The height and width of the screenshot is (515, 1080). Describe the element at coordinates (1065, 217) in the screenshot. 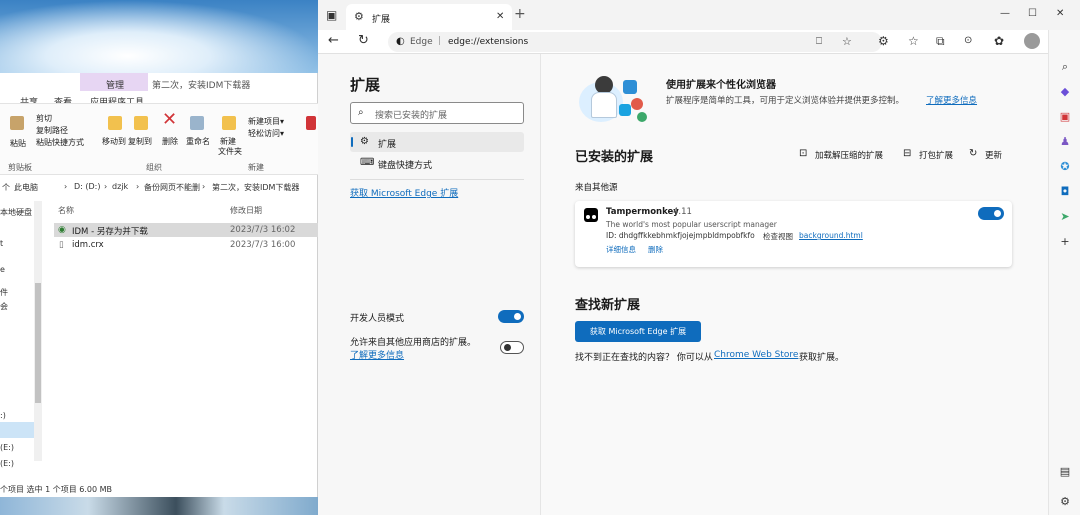

I see `drop-icon: ➤` at that location.